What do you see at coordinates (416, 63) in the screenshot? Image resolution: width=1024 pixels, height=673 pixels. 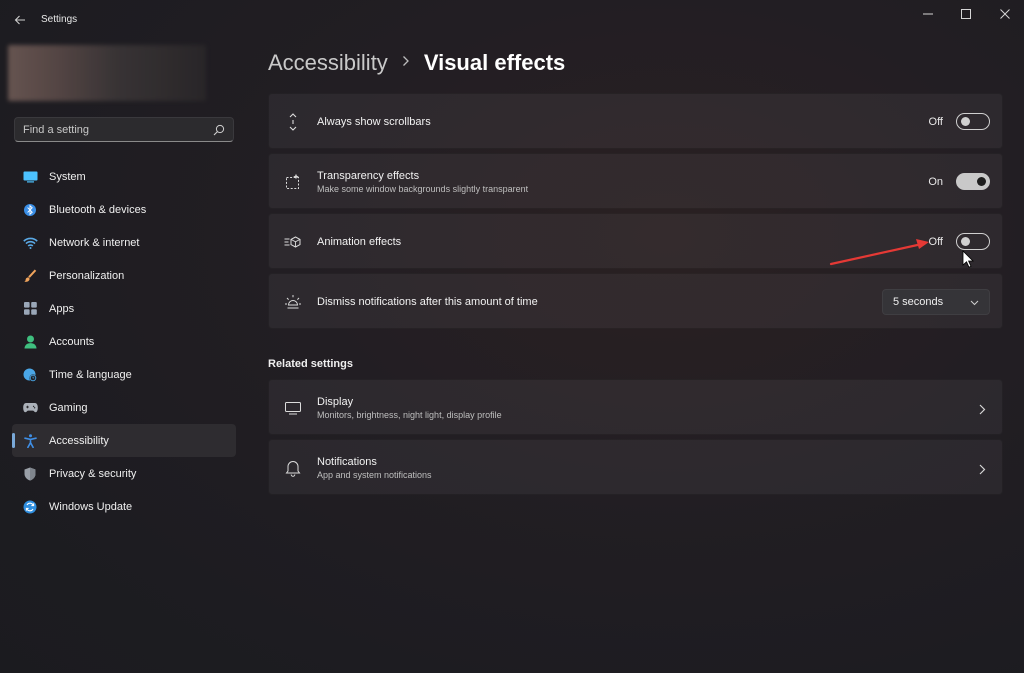 I see `breadcrumb: Accessibility Visual effects` at bounding box center [416, 63].